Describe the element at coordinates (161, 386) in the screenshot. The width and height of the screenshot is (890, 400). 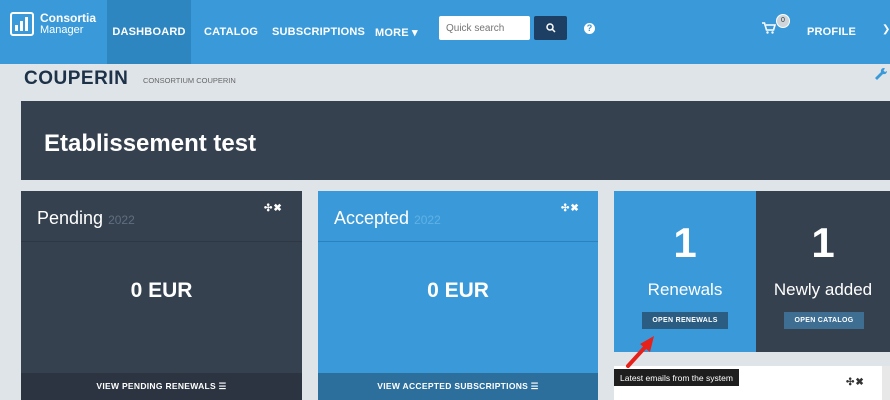
I see `view-pending-renewals-button: VIEW PENDING RENEWALS ☰` at that location.